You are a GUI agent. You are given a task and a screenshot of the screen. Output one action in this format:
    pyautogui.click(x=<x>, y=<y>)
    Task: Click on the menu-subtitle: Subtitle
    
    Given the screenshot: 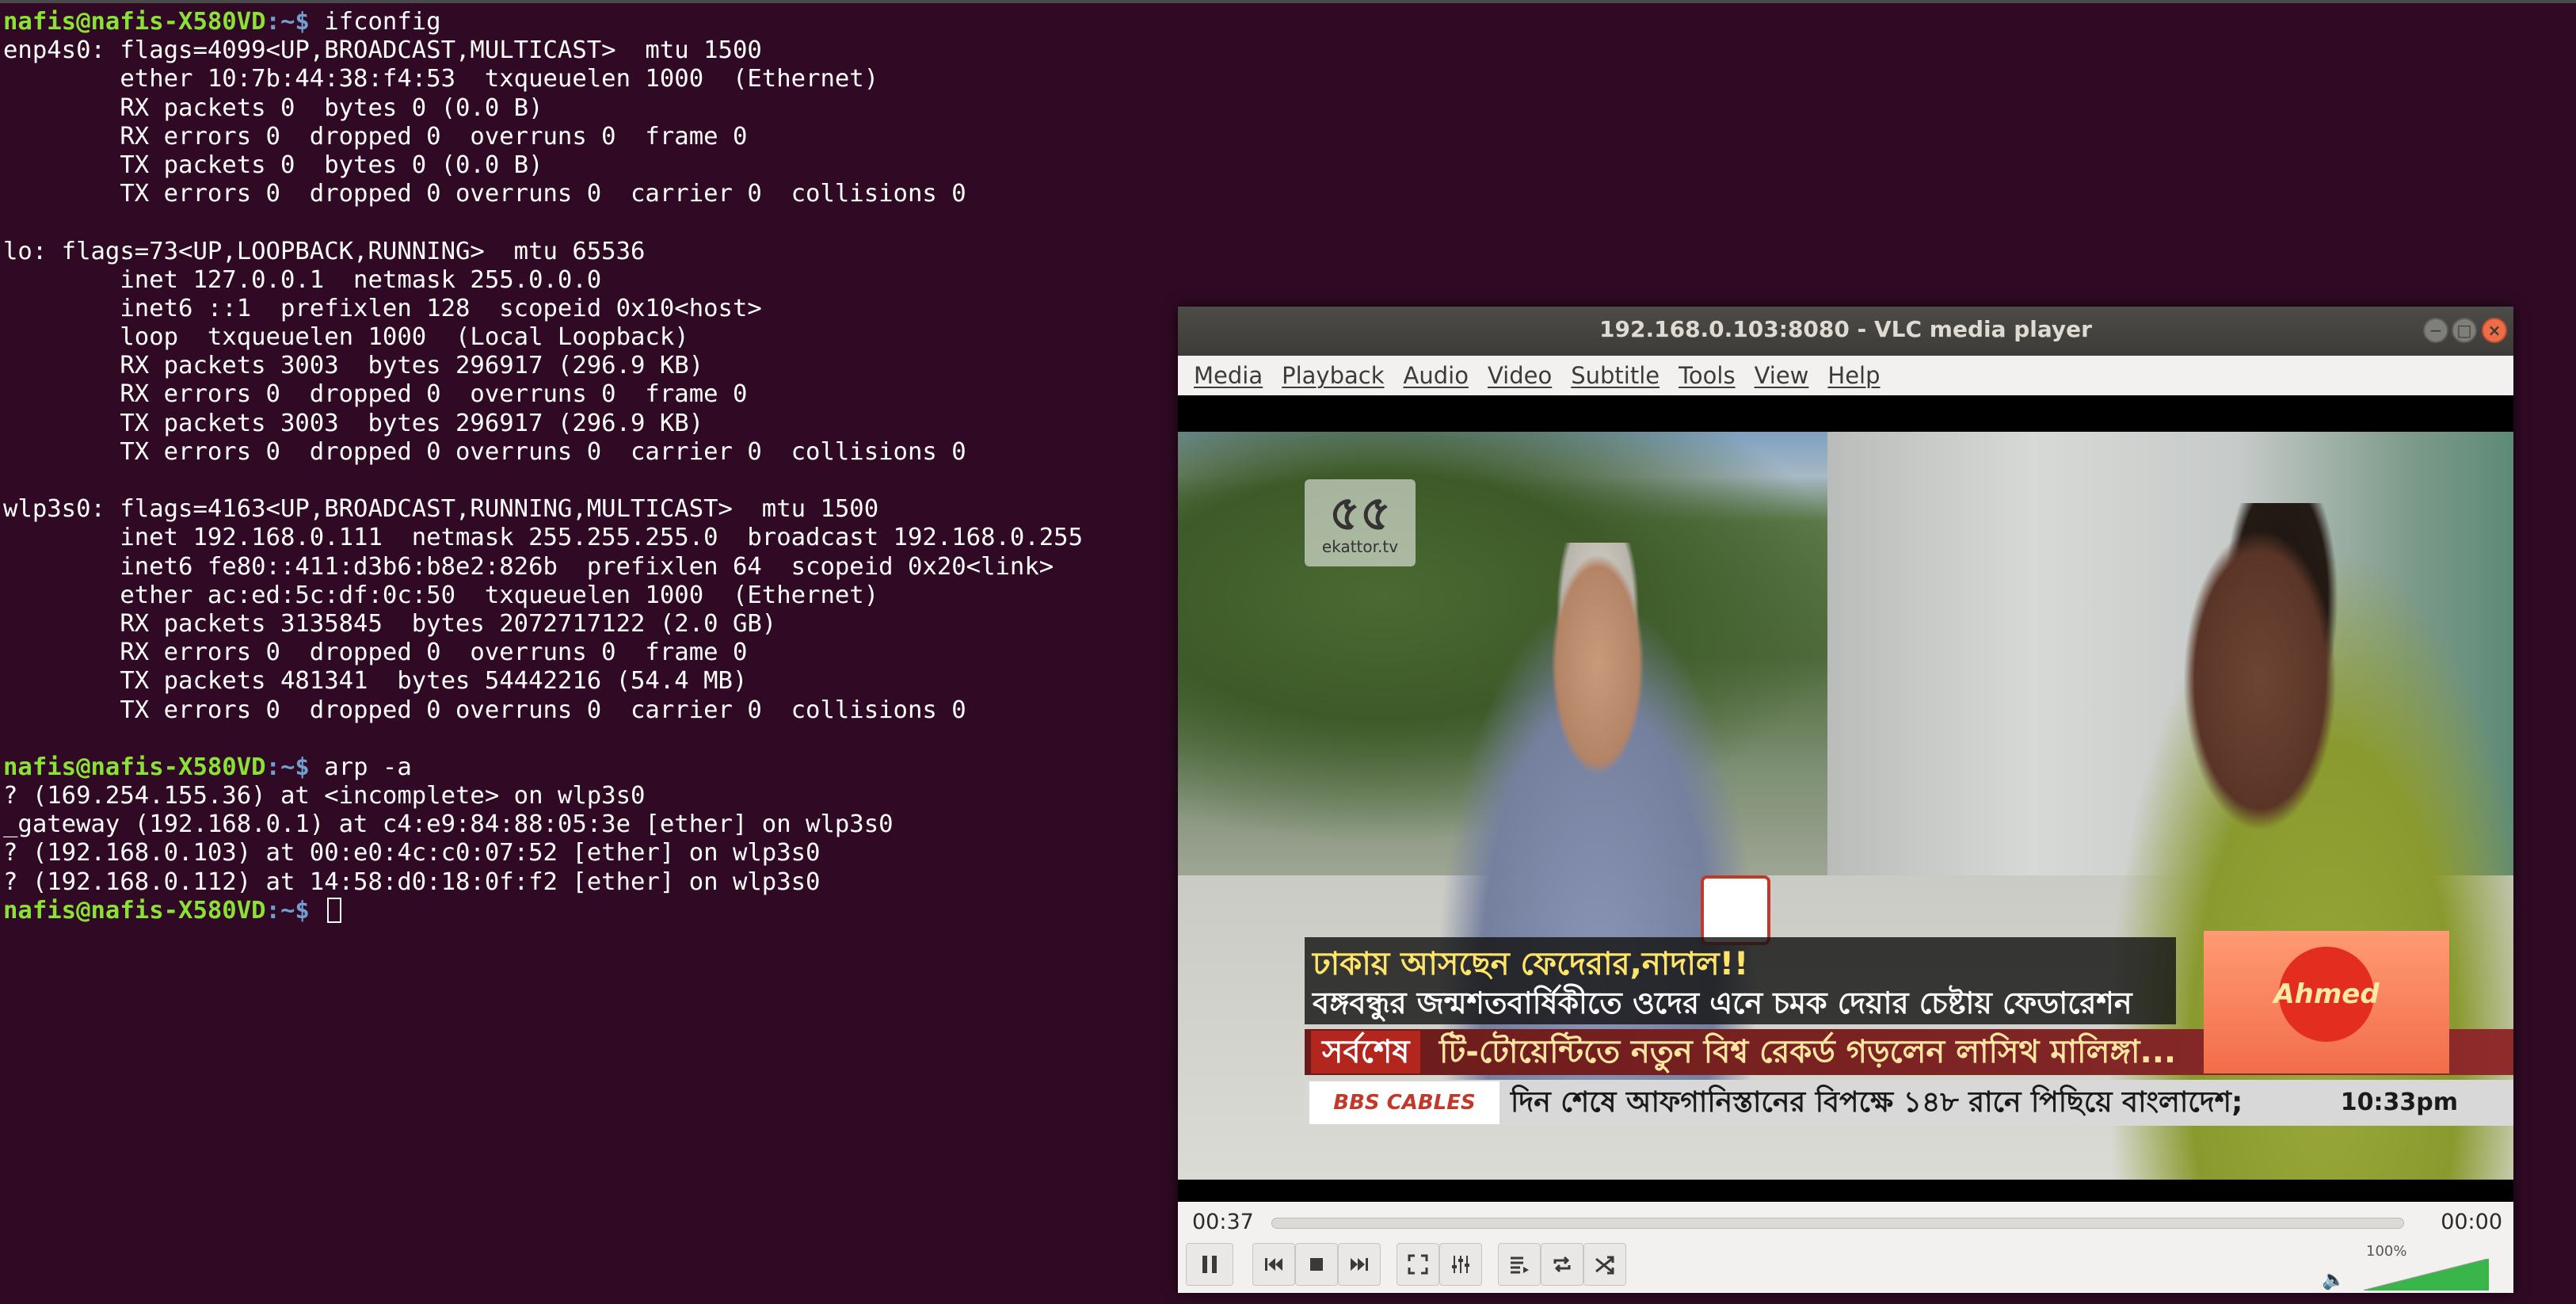 What is the action you would take?
    pyautogui.click(x=1615, y=375)
    